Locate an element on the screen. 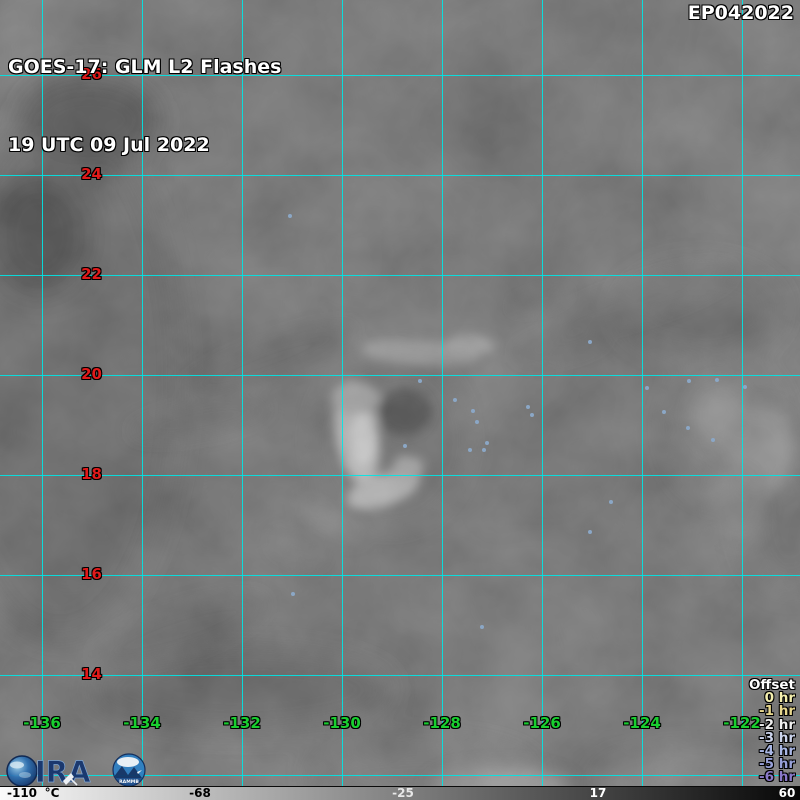 This screenshot has width=800, height=800. longitude-label: -134 is located at coordinates (142, 723).